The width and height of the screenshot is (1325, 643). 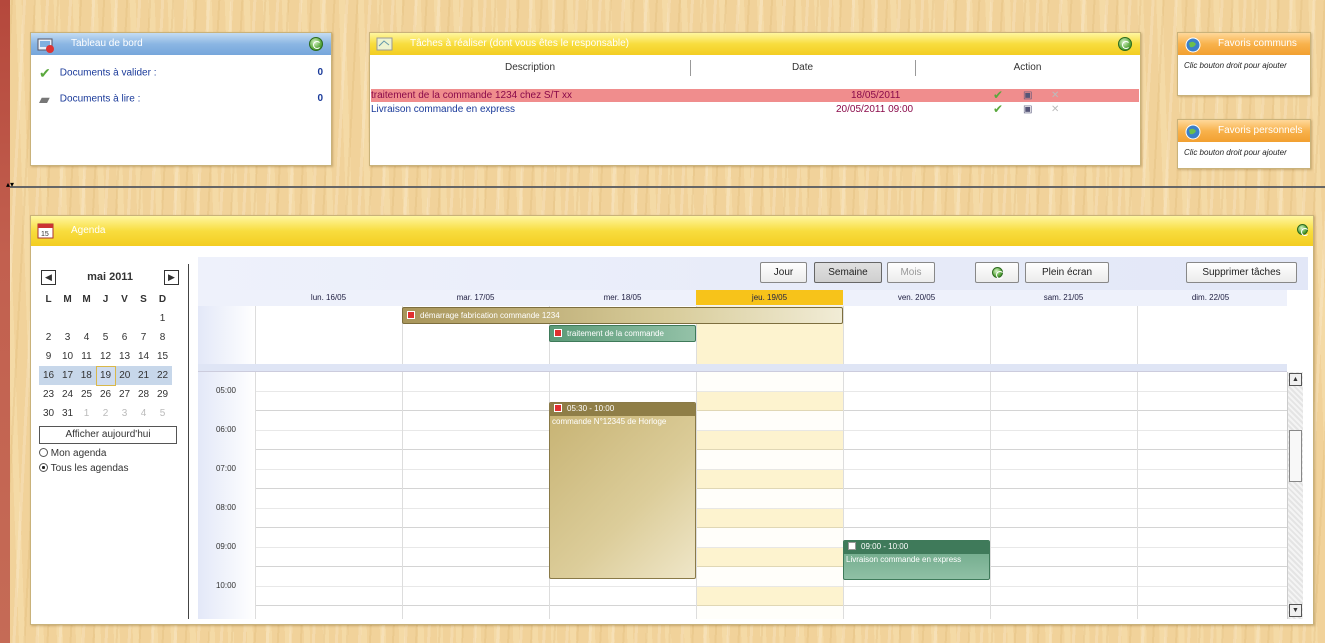 What do you see at coordinates (48, 394) in the screenshot?
I see `day-cell: 23` at bounding box center [48, 394].